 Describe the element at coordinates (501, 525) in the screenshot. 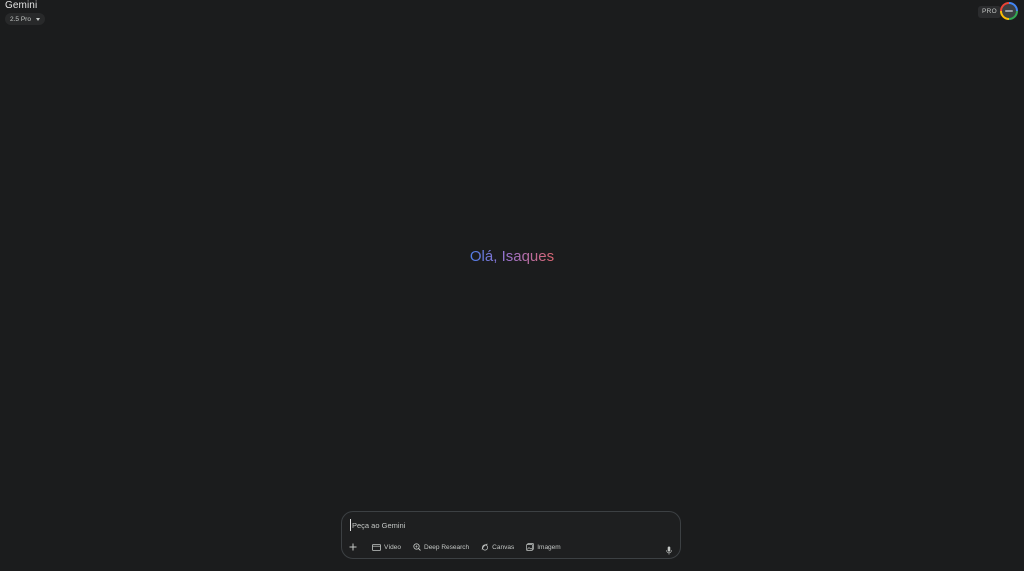

I see `prompt-input` at that location.